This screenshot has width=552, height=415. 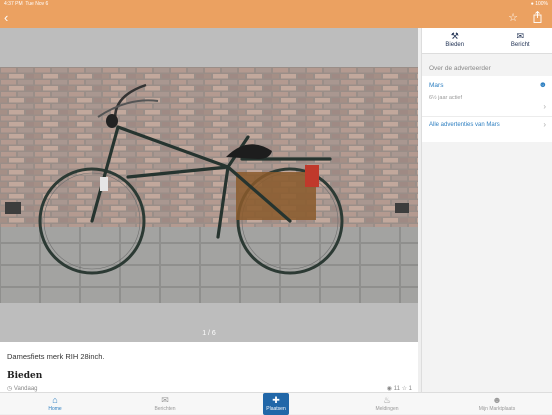 I want to click on seller-section-title: Over de adverteerder, so click(x=460, y=68).